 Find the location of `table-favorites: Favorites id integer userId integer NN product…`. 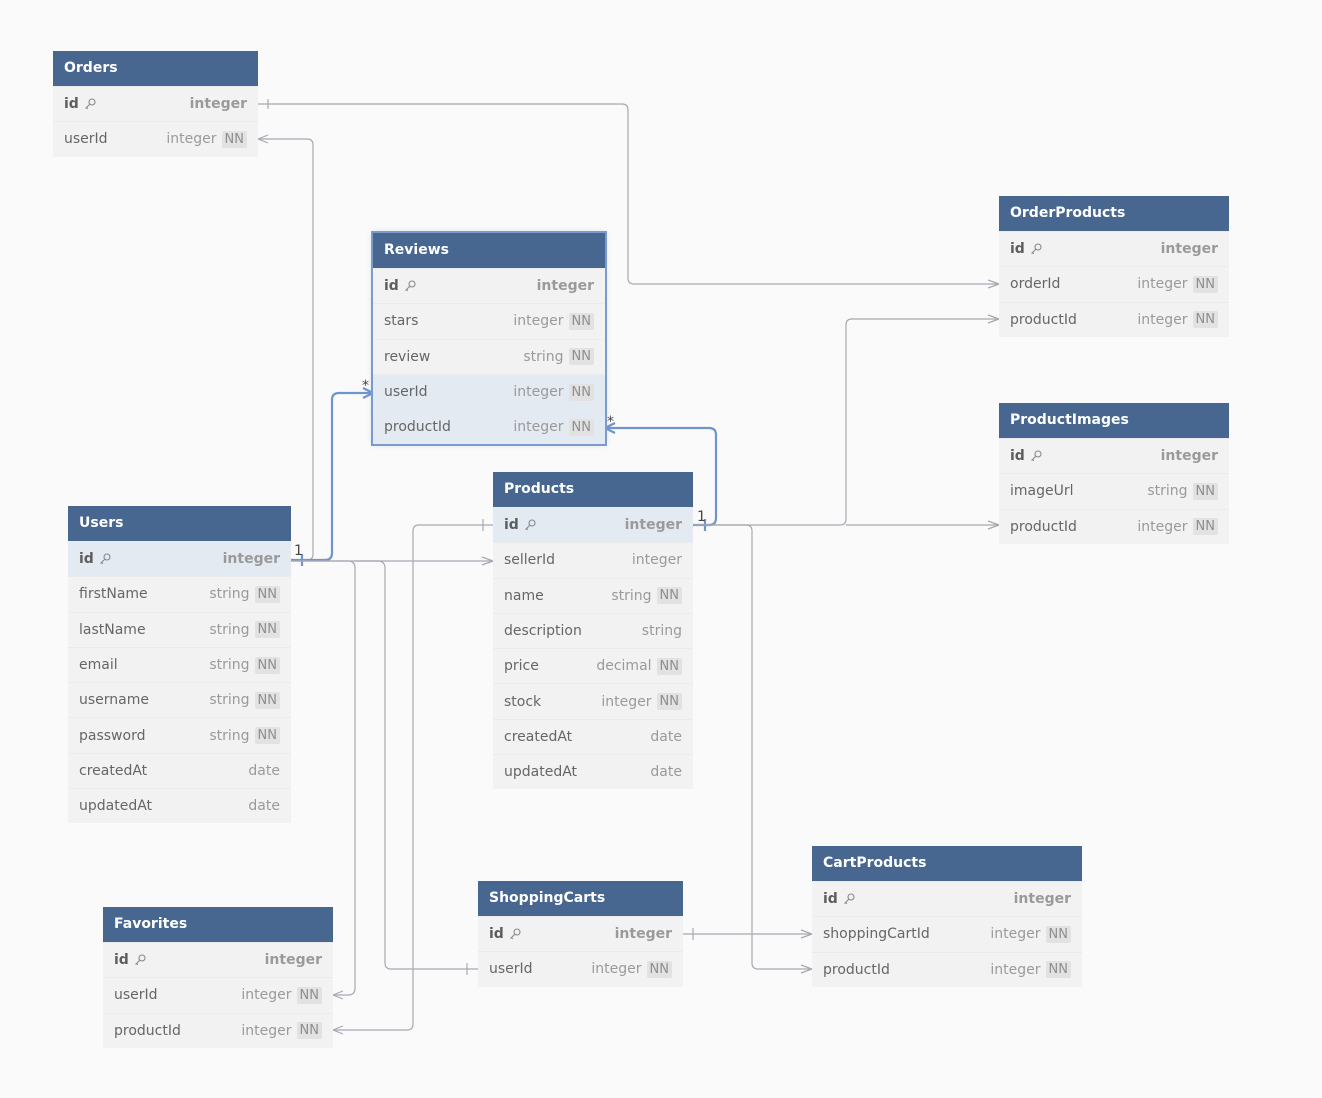

table-favorites: Favorites id integer userId integer NN product… is located at coordinates (218, 977).